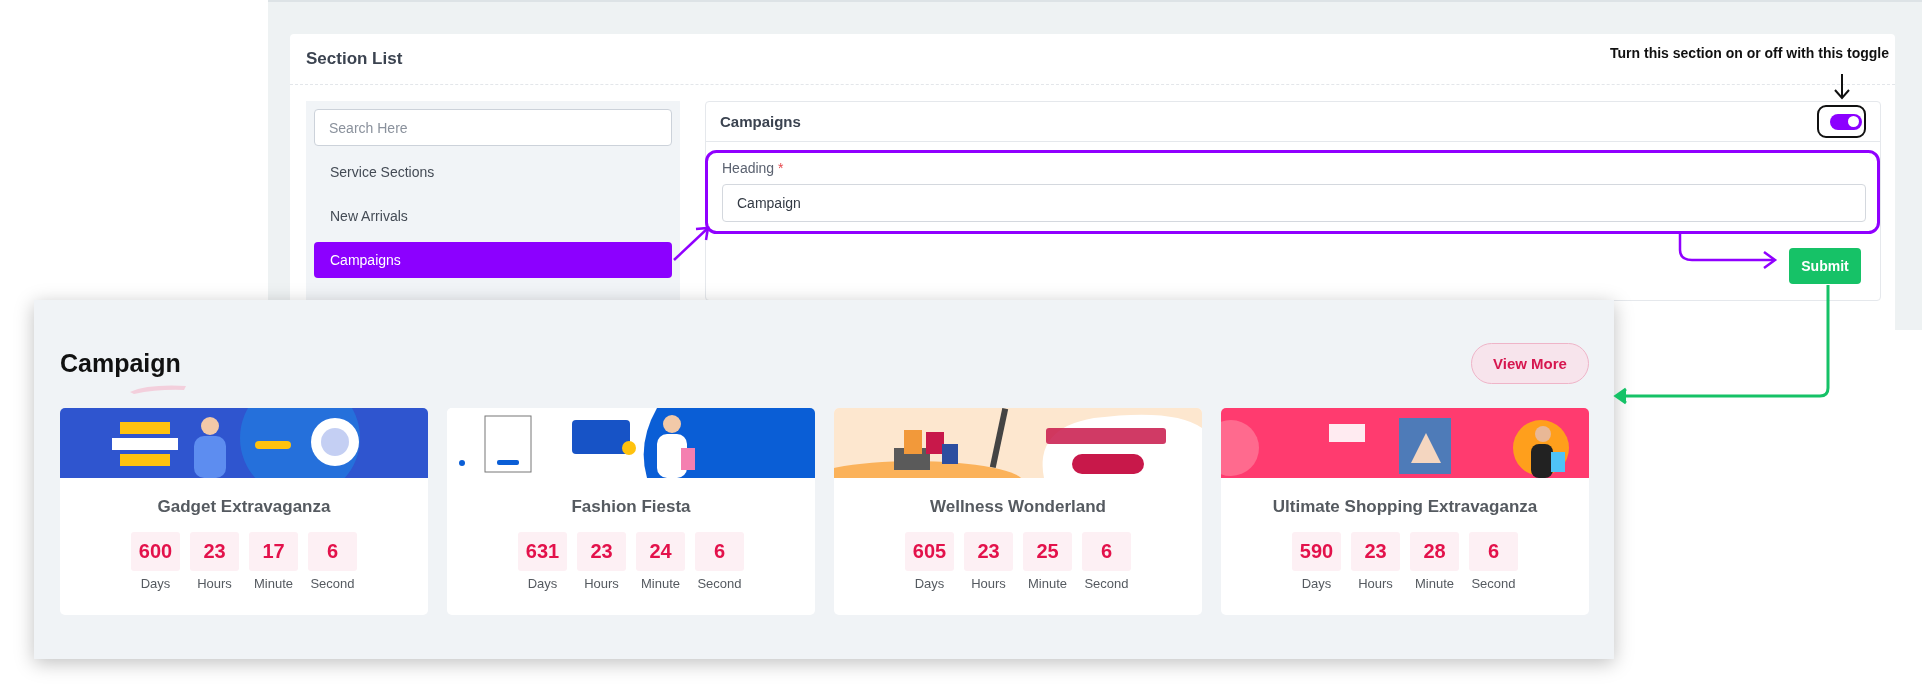 Image resolution: width=1922 pixels, height=699 pixels. I want to click on card-title: Section List, so click(354, 59).